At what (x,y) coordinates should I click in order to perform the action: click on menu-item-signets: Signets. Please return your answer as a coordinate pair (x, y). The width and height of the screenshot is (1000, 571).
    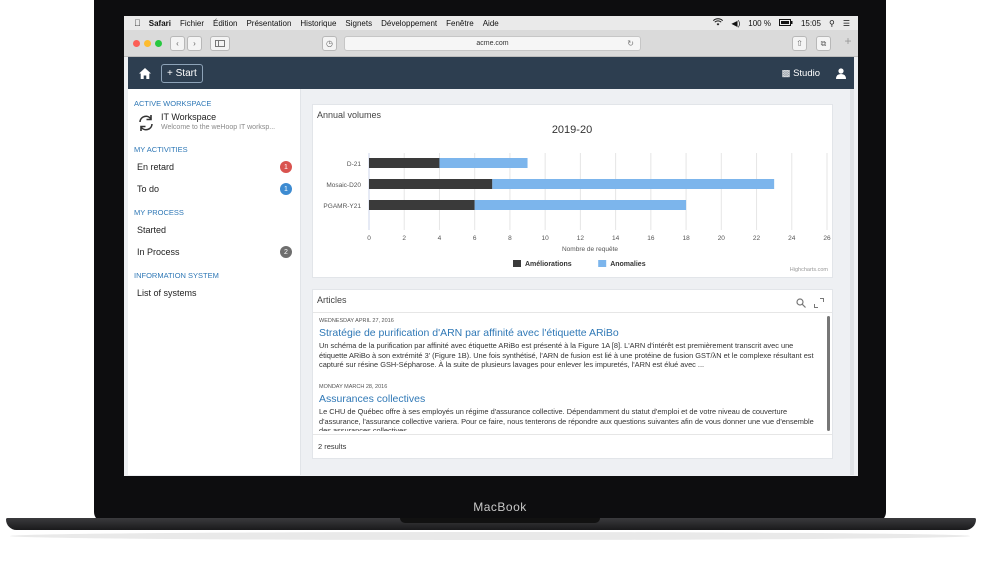
    Looking at the image, I should click on (358, 23).